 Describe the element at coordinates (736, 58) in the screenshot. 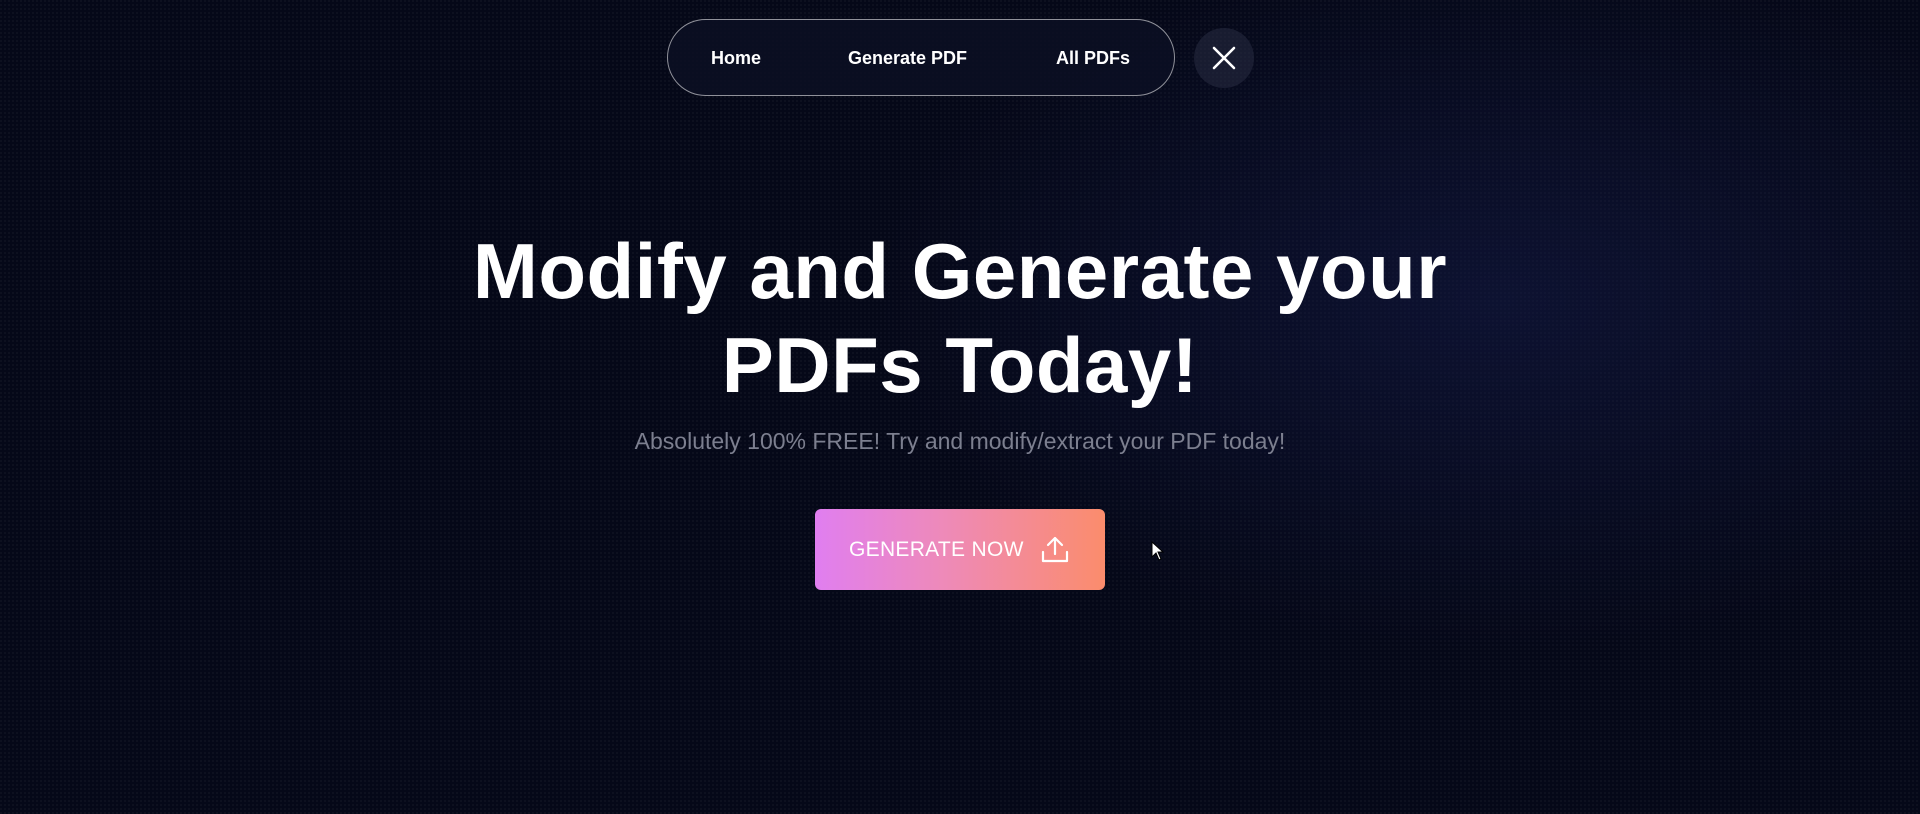

I see `nav-item-home: Home` at that location.